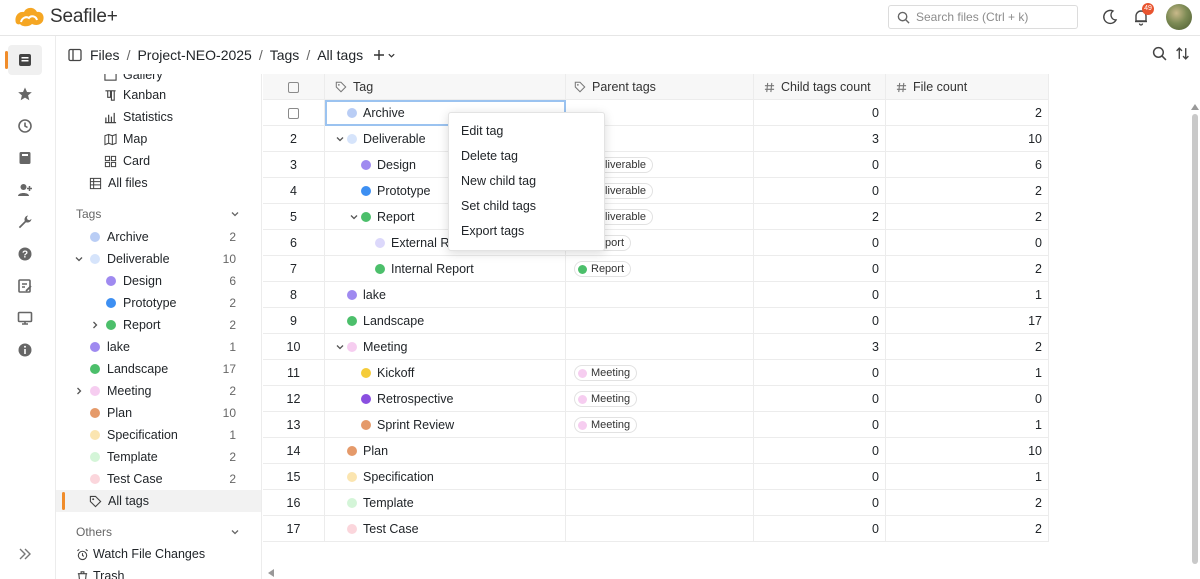 Image resolution: width=1200 pixels, height=579 pixels. I want to click on tag-cell: Kickoff, so click(445, 373).